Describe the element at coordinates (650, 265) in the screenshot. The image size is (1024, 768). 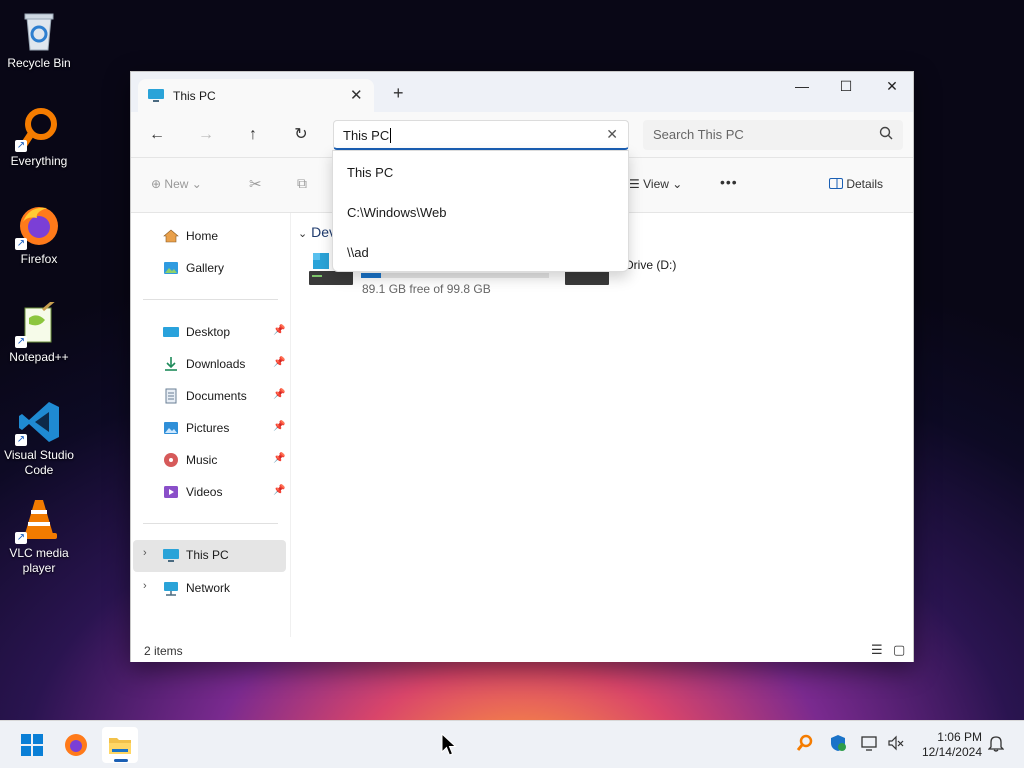
I see `drive-d-label: Drive (D:)` at that location.